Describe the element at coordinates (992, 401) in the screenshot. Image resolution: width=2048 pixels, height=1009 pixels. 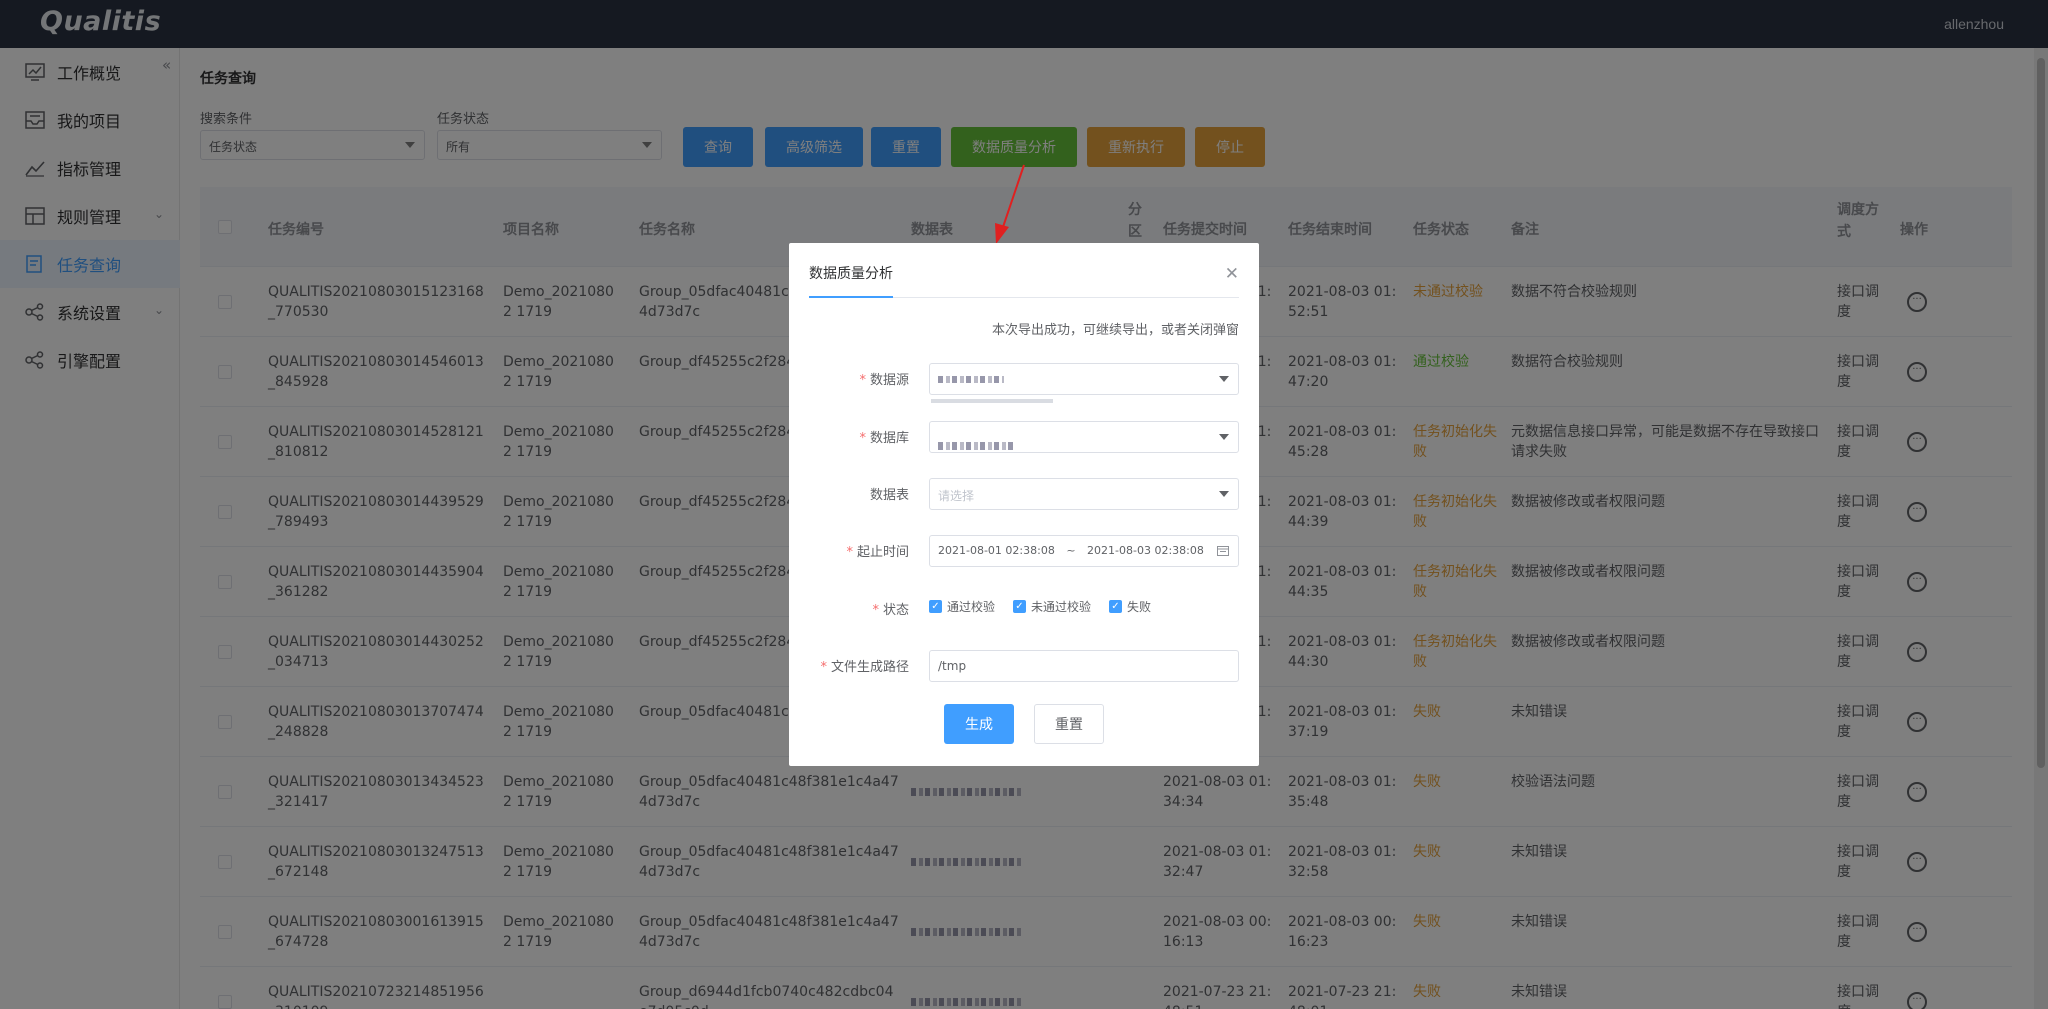
I see `source-dropdown-scroll` at that location.